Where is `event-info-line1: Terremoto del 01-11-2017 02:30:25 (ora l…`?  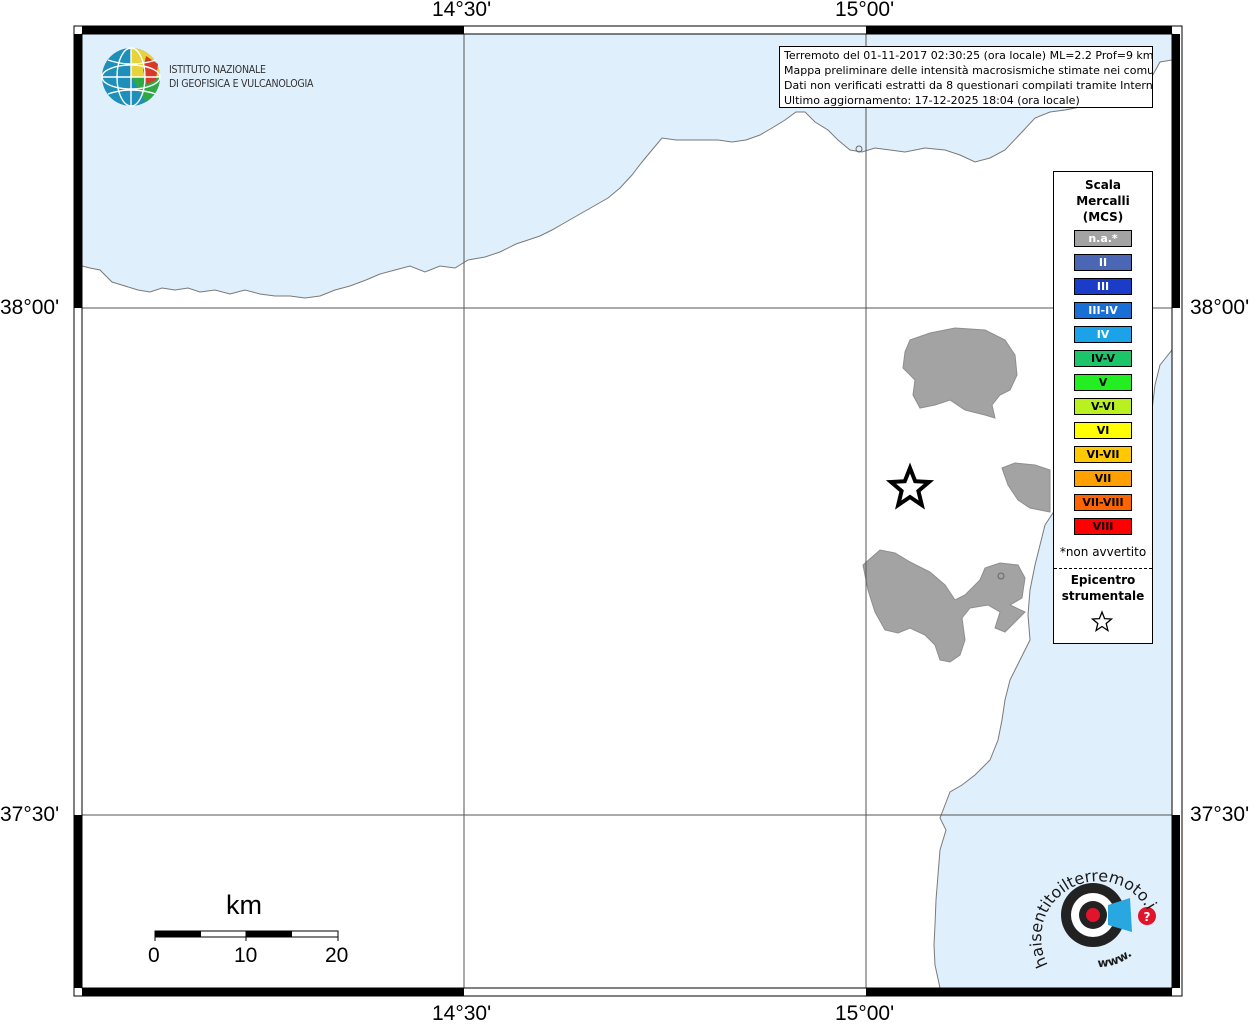
event-info-line1: Terremoto del 01-11-2017 02:30:25 (ora l… is located at coordinates (968, 55).